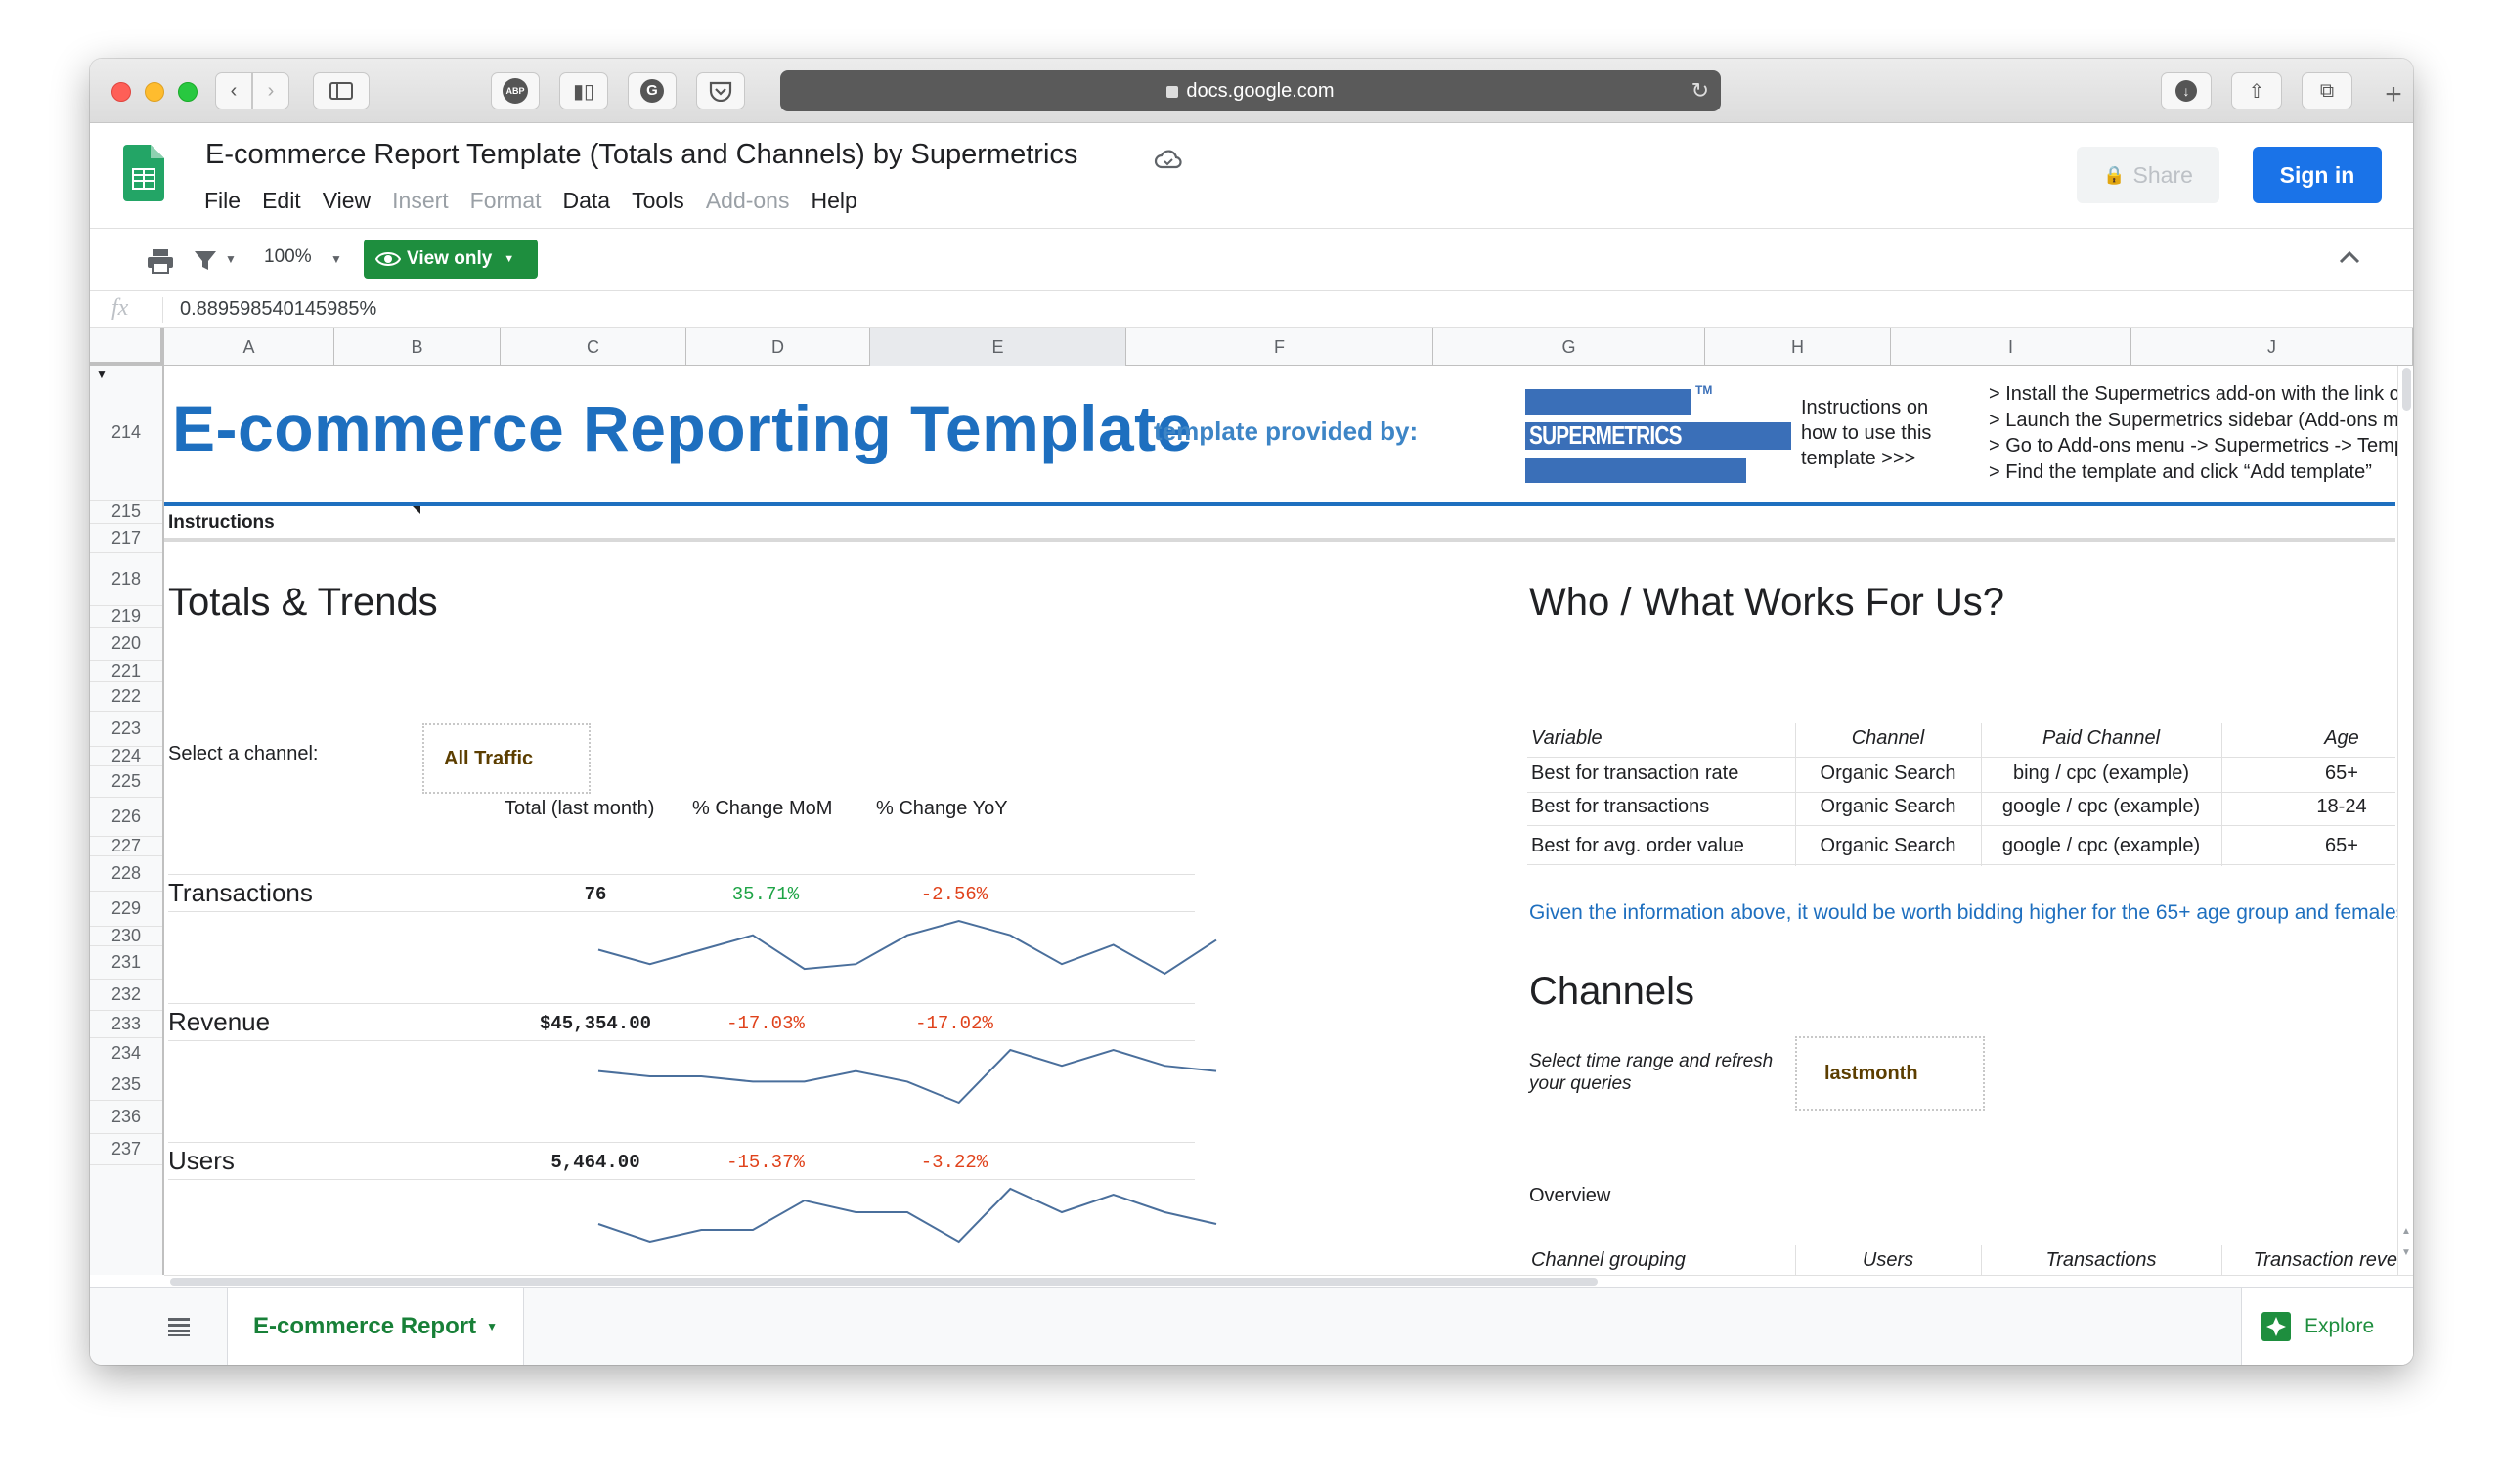 This screenshot has width=2503, height=1484. What do you see at coordinates (1251, 309) in the screenshot?
I see `formula-bar: fx 0.889598540145985%` at bounding box center [1251, 309].